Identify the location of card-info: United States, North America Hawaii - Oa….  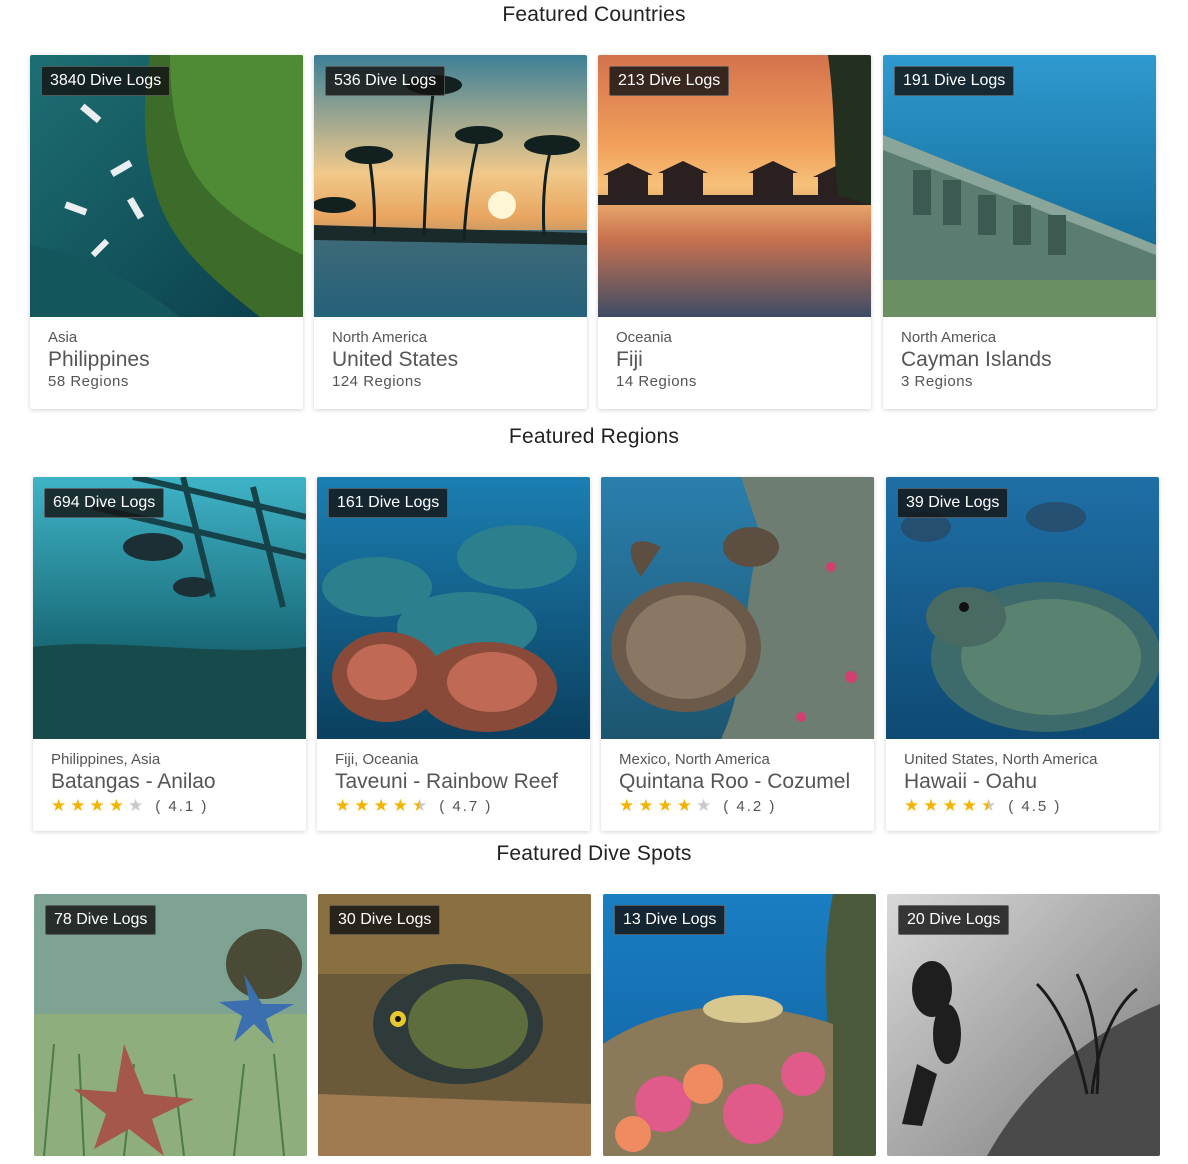
(1022, 785).